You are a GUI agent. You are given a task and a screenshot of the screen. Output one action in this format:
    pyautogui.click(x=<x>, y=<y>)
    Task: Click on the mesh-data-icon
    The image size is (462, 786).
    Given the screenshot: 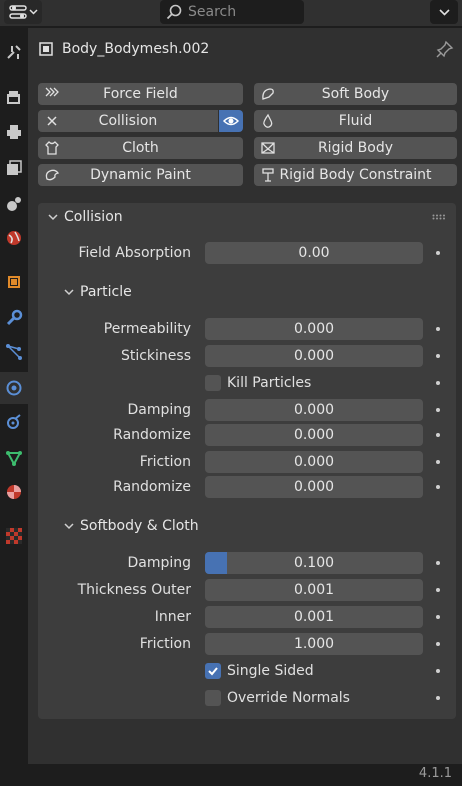 What is the action you would take?
    pyautogui.click(x=14, y=459)
    